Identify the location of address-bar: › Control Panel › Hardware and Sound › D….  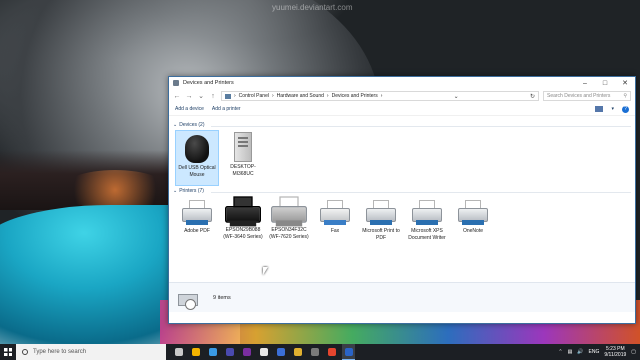
(380, 96).